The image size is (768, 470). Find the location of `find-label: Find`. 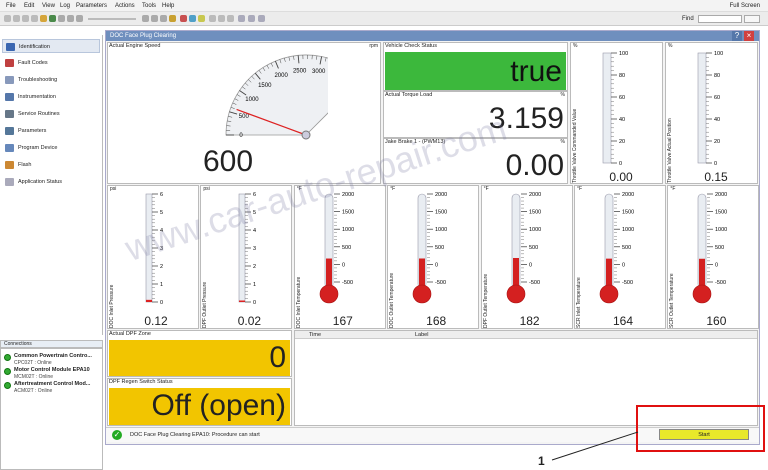

find-label: Find is located at coordinates (688, 19).